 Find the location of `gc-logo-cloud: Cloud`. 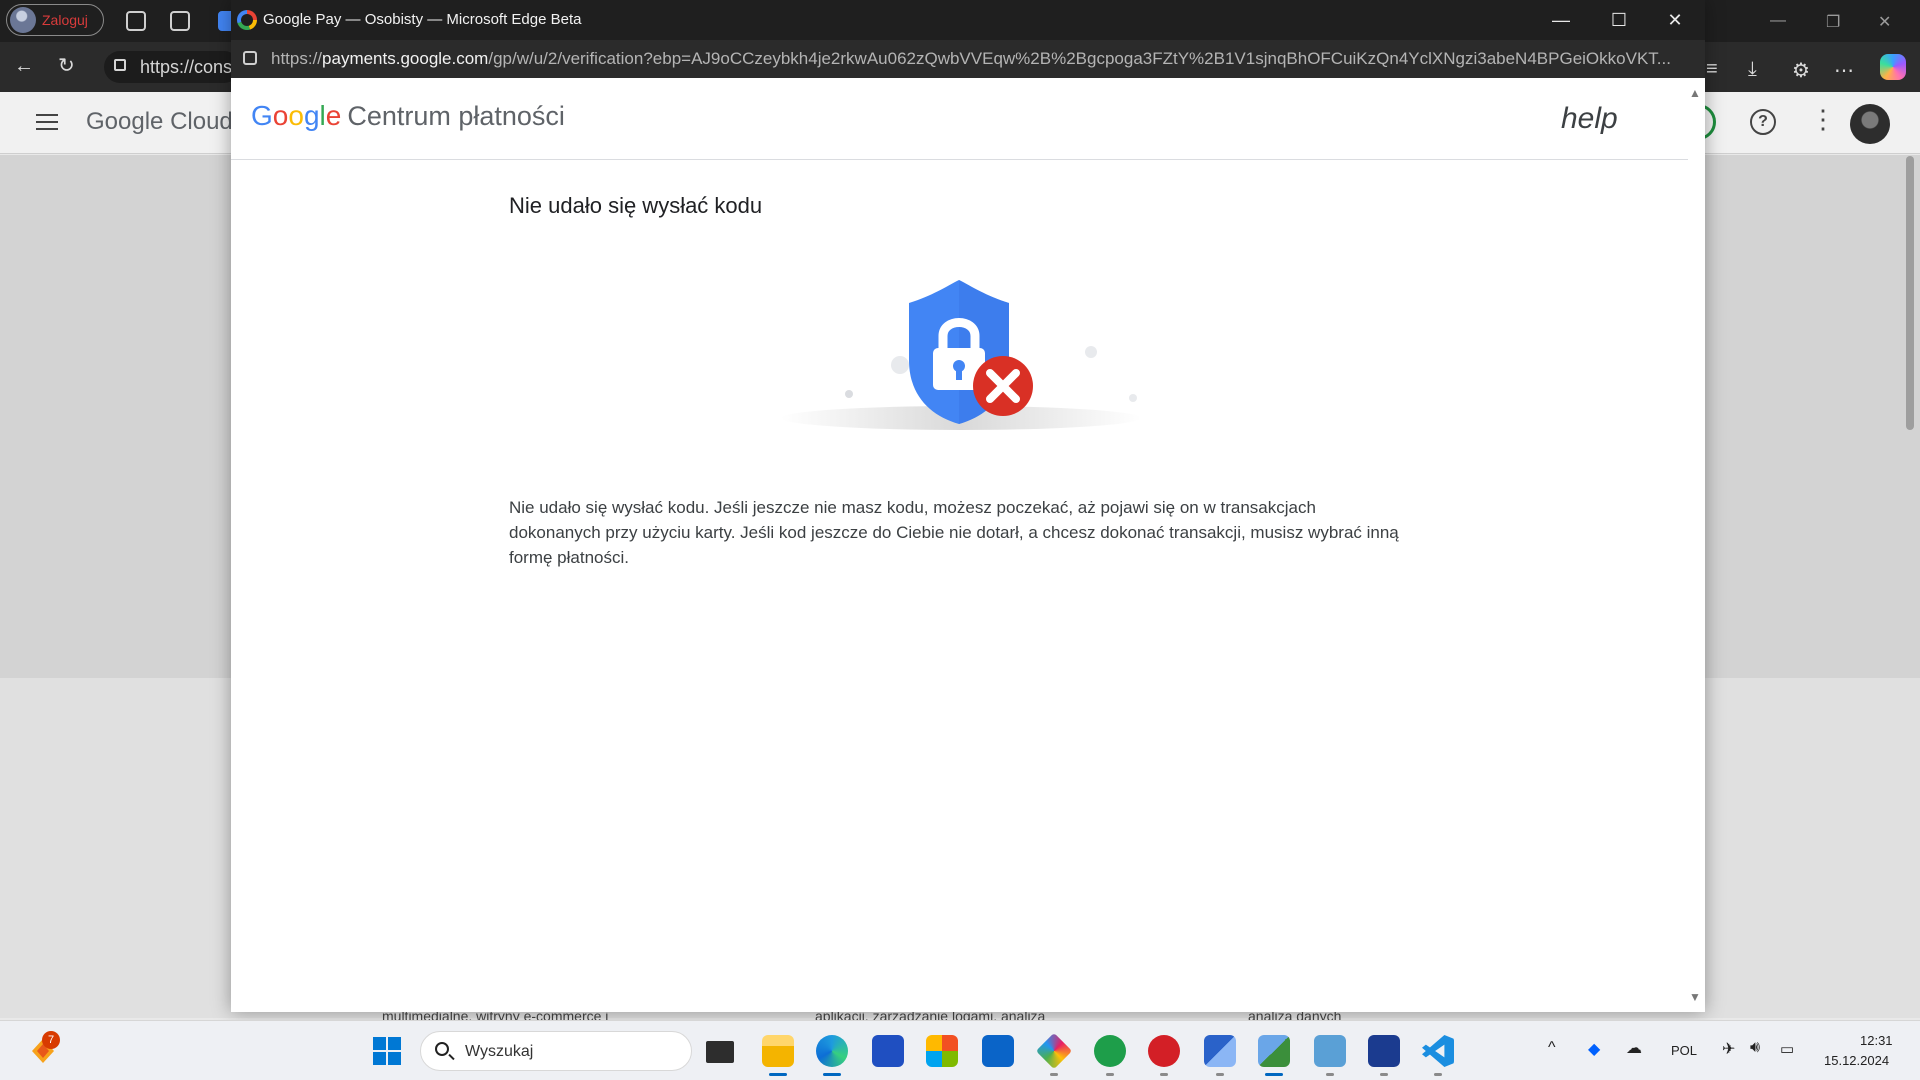

gc-logo-cloud: Cloud is located at coordinates (201, 121).